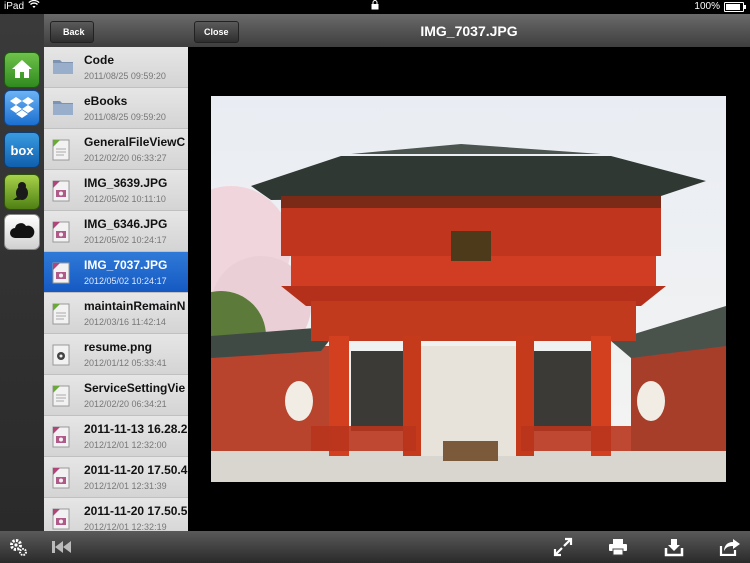  What do you see at coordinates (735, 7) in the screenshot?
I see `battery-icon` at bounding box center [735, 7].